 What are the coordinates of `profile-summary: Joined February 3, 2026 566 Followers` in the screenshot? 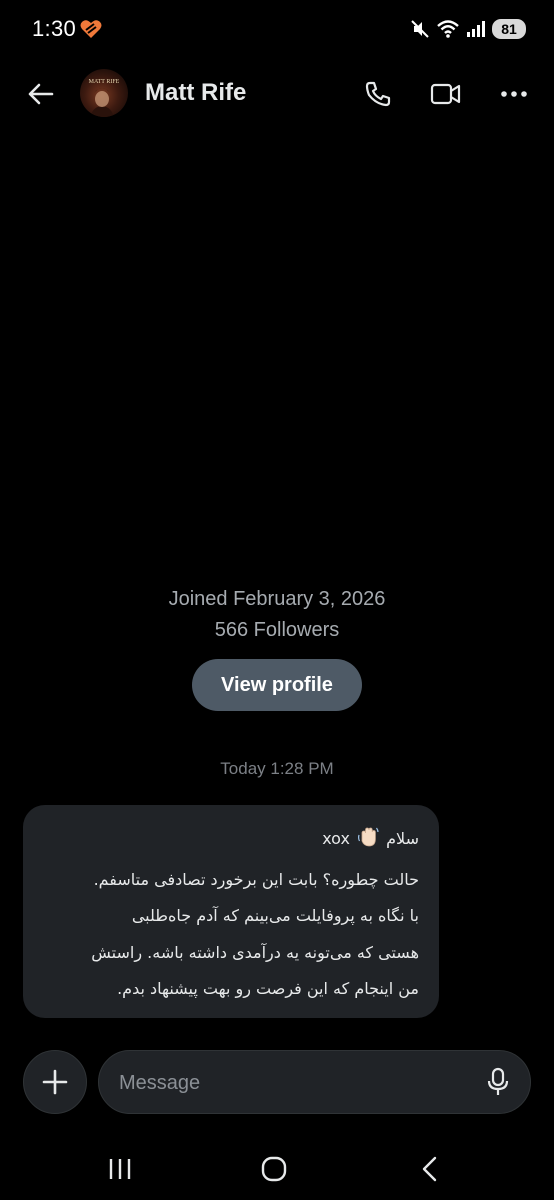 It's located at (277, 615).